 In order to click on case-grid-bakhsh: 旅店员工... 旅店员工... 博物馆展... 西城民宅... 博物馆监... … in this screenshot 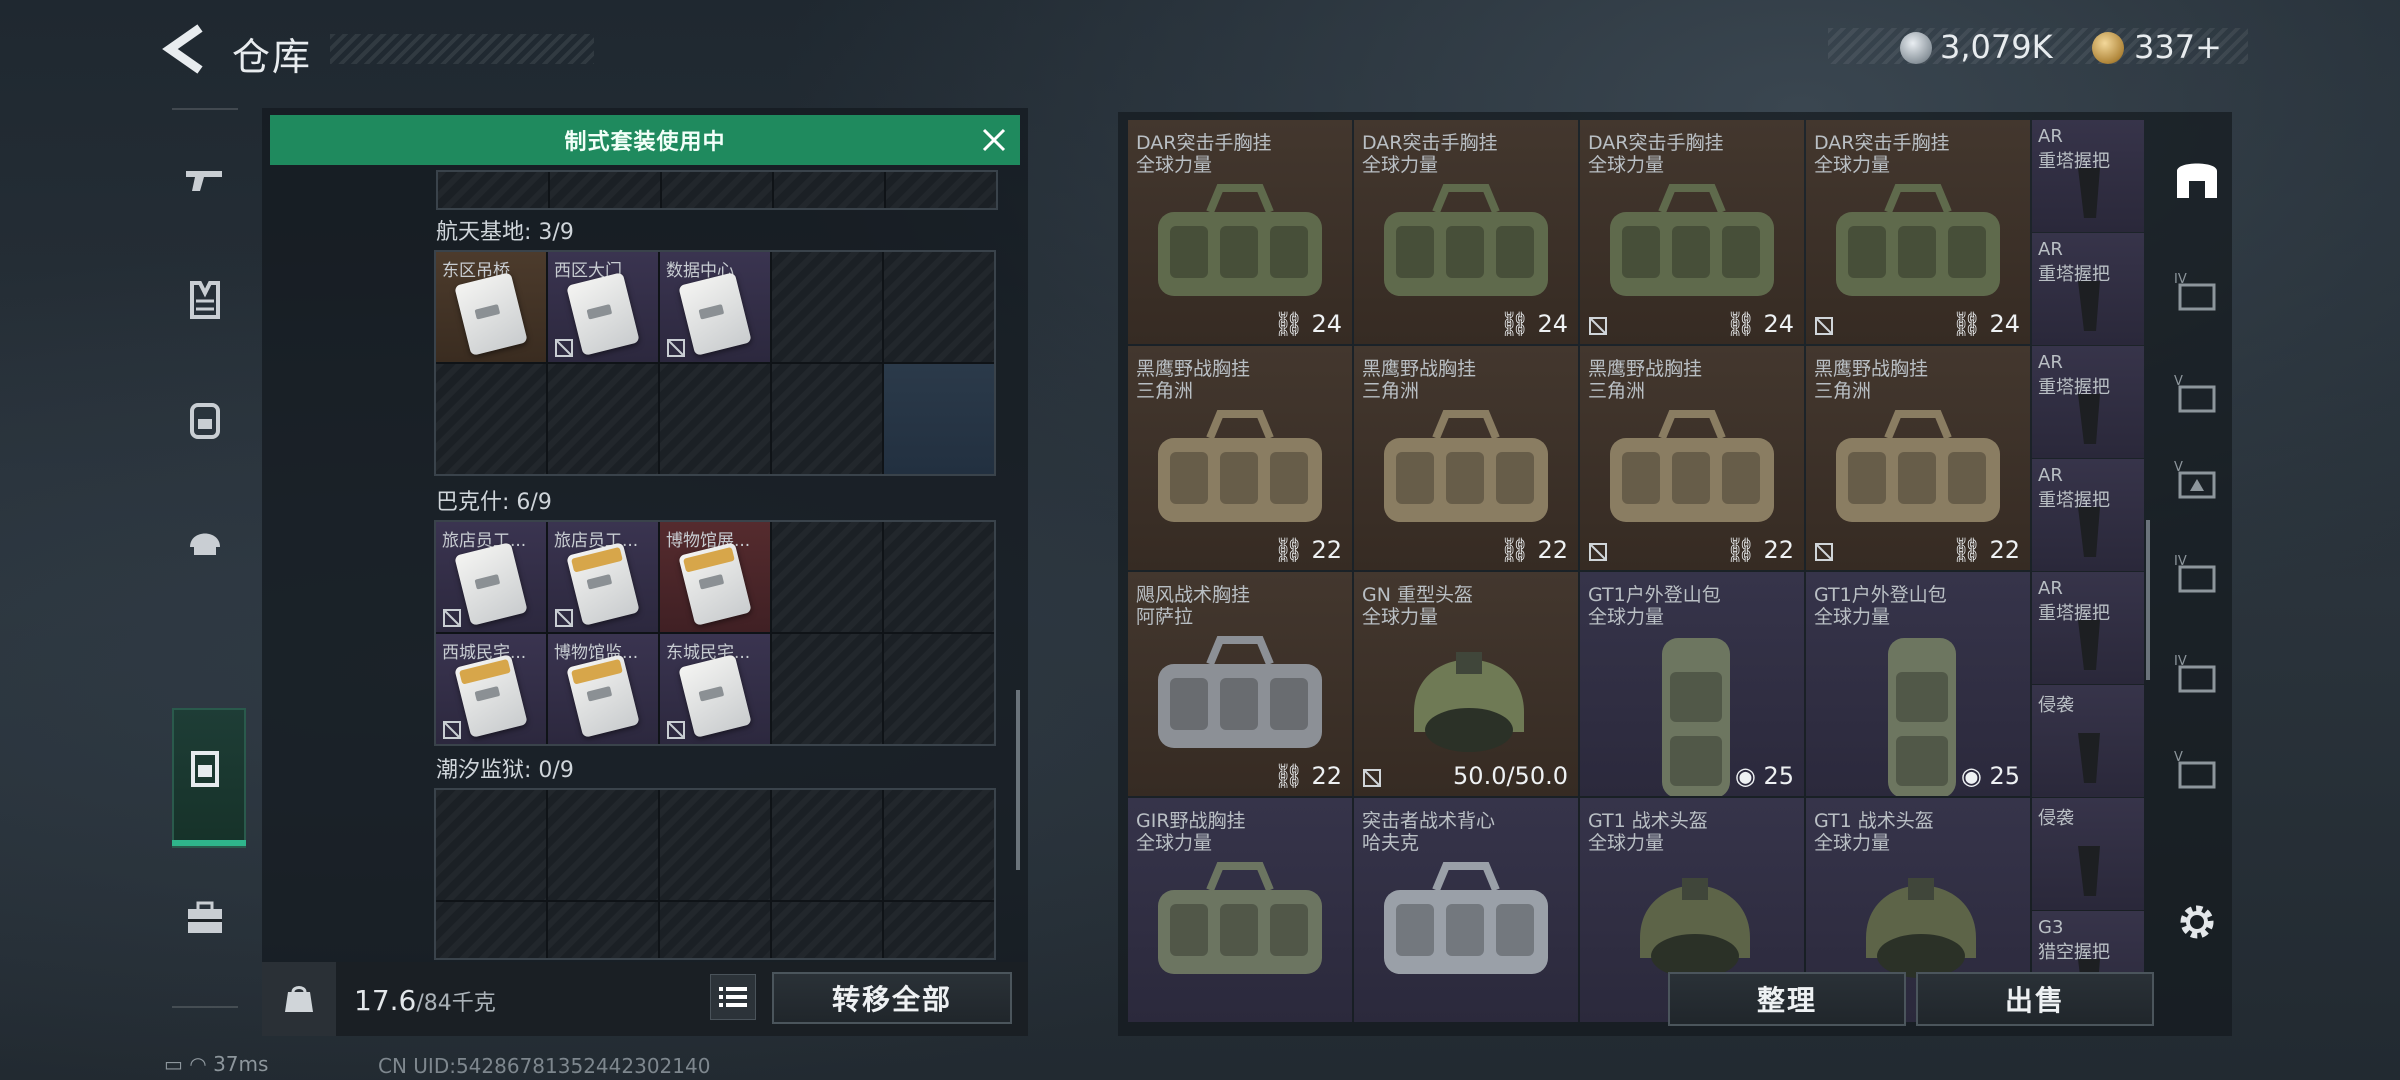, I will do `click(715, 633)`.